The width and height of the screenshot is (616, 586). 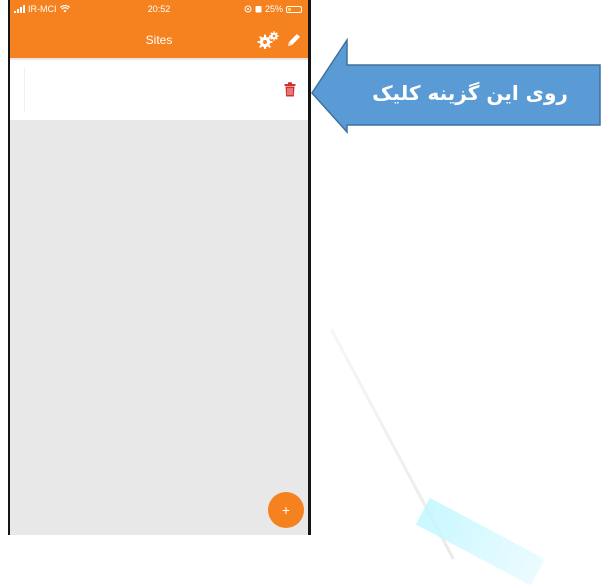 What do you see at coordinates (258, 9) in the screenshot?
I see `alarm-icon` at bounding box center [258, 9].